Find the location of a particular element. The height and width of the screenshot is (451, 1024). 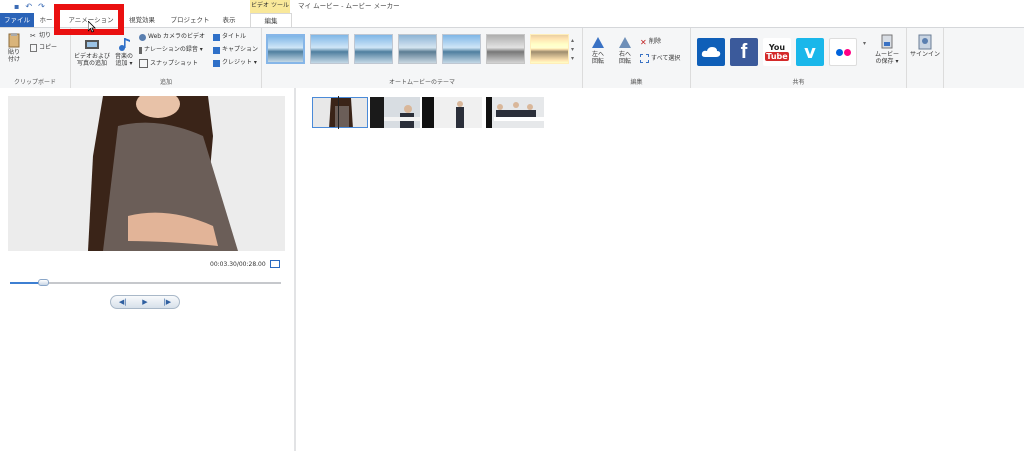

film-icon is located at coordinates (92, 44).